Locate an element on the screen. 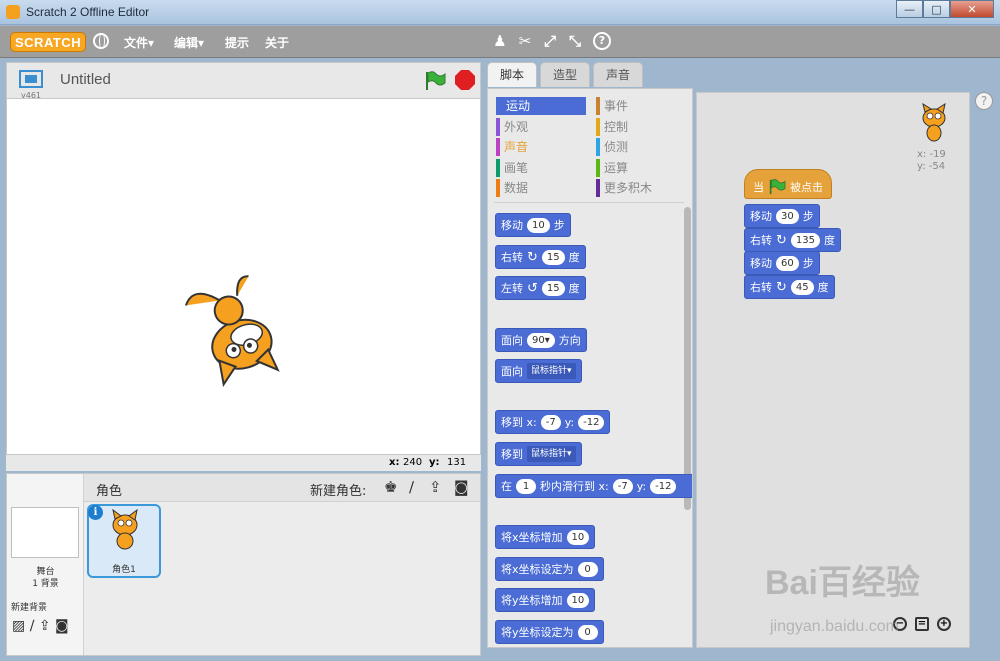 This screenshot has width=1000, height=661. menu-bar: SCRATCH 文件▾ 编辑▾ 提示 关于 ♟ ✂ ⤢ ⤡ ? is located at coordinates (500, 42).